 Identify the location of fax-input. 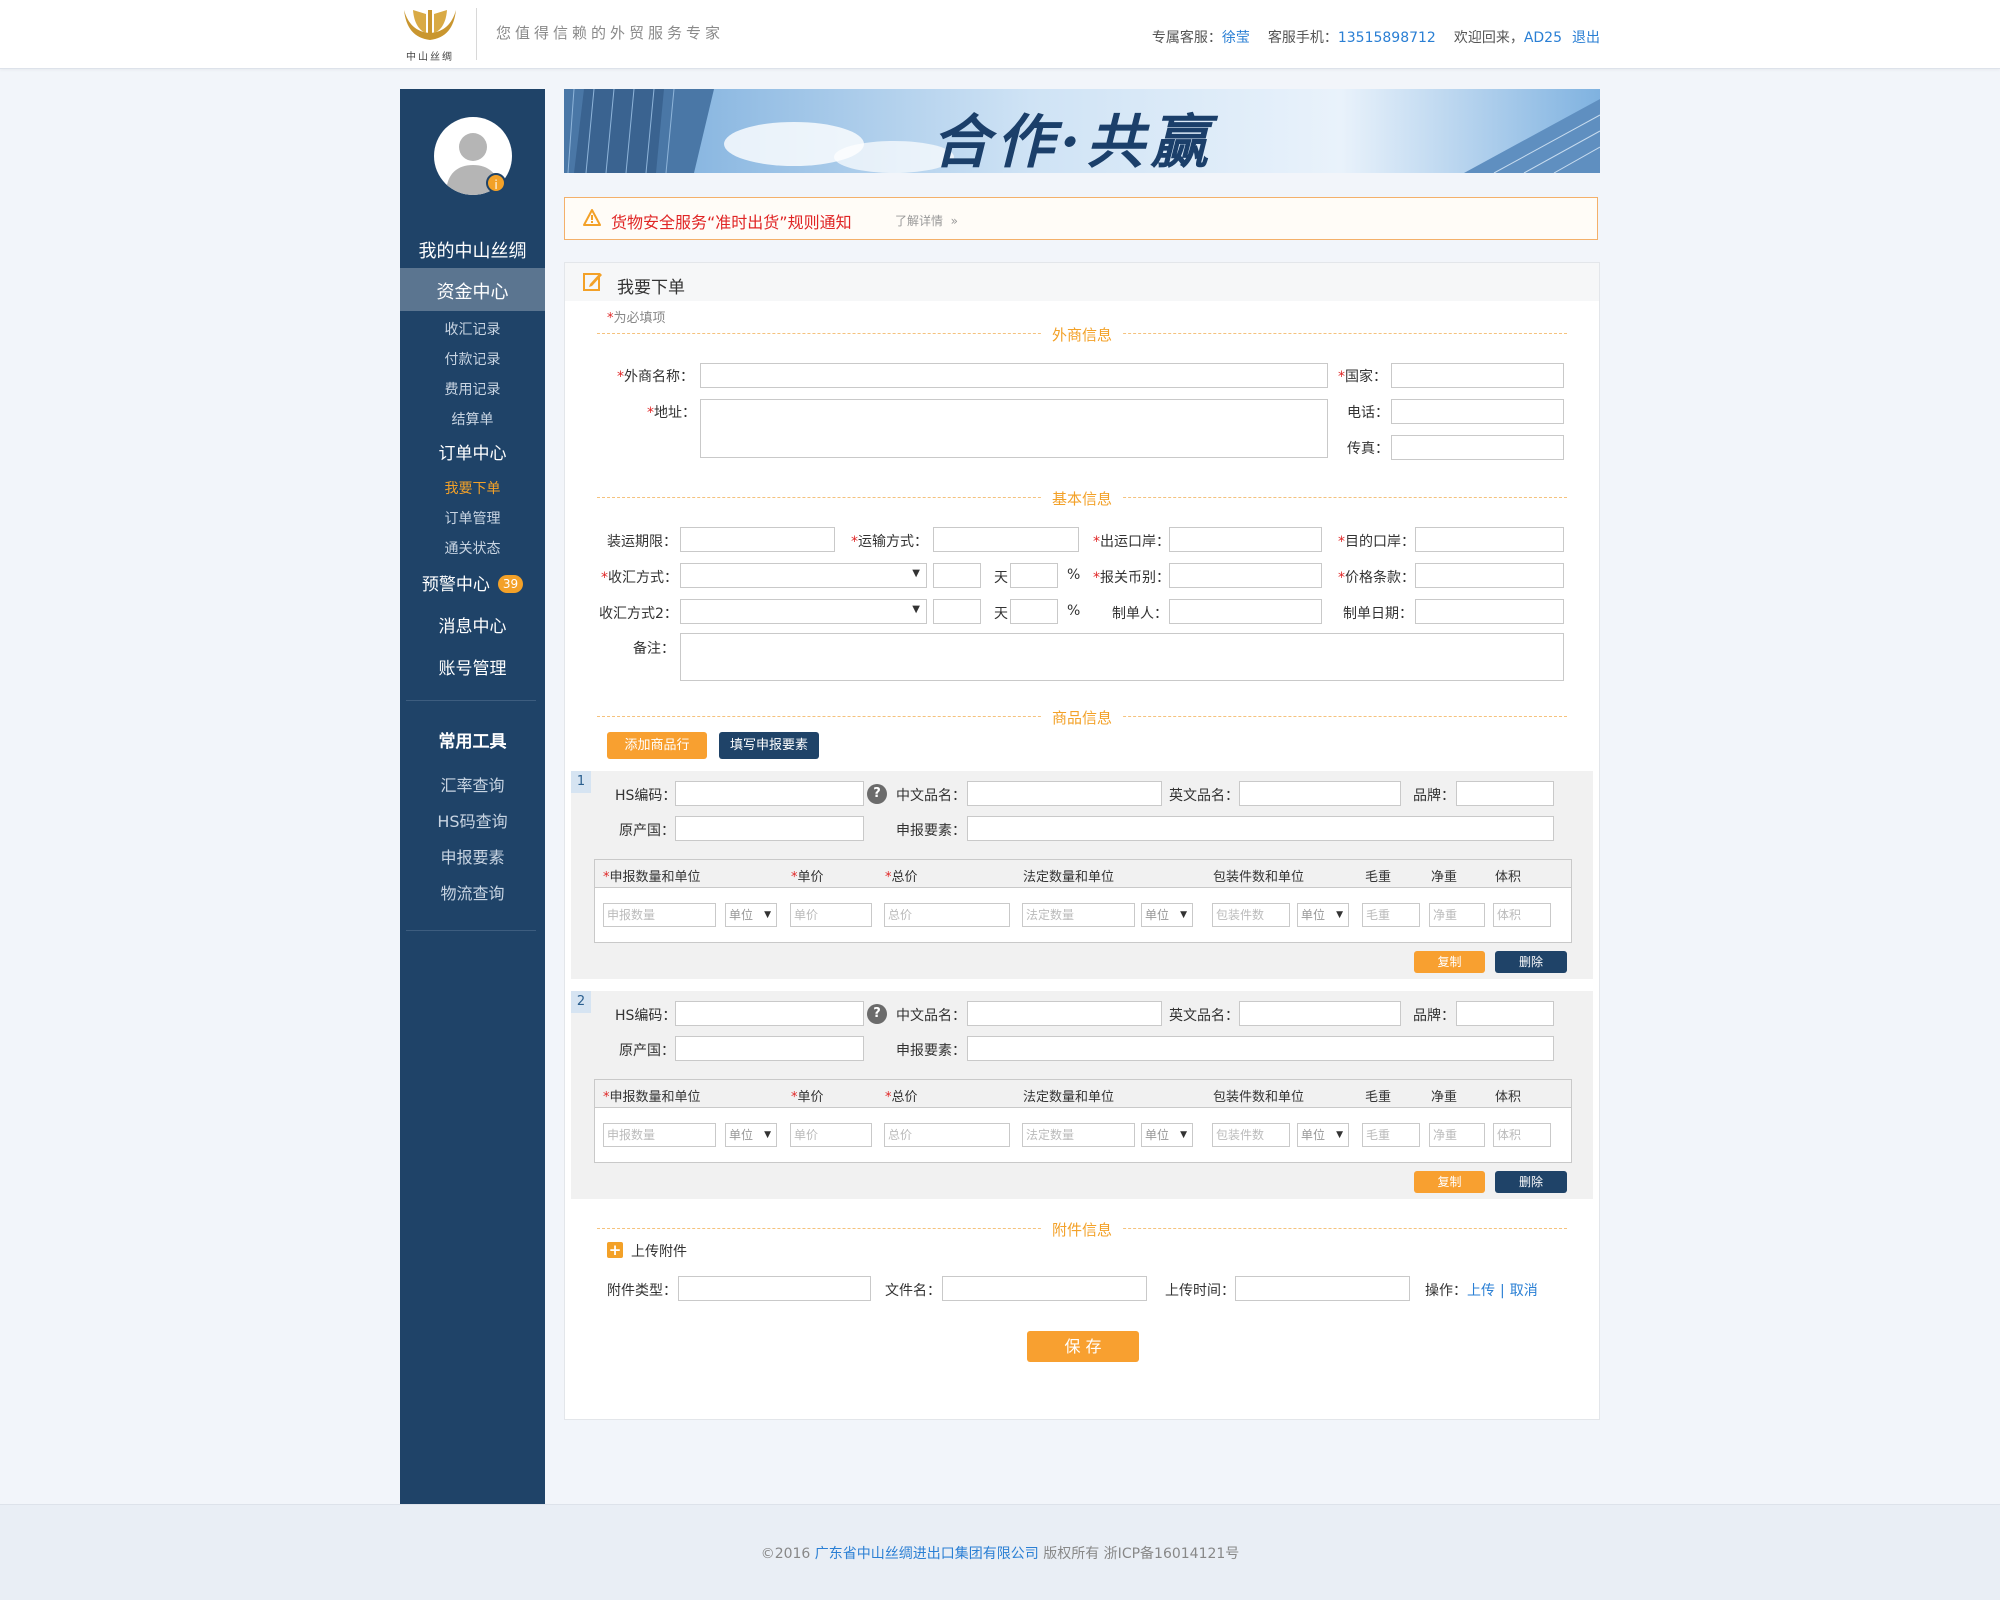
(1477, 447).